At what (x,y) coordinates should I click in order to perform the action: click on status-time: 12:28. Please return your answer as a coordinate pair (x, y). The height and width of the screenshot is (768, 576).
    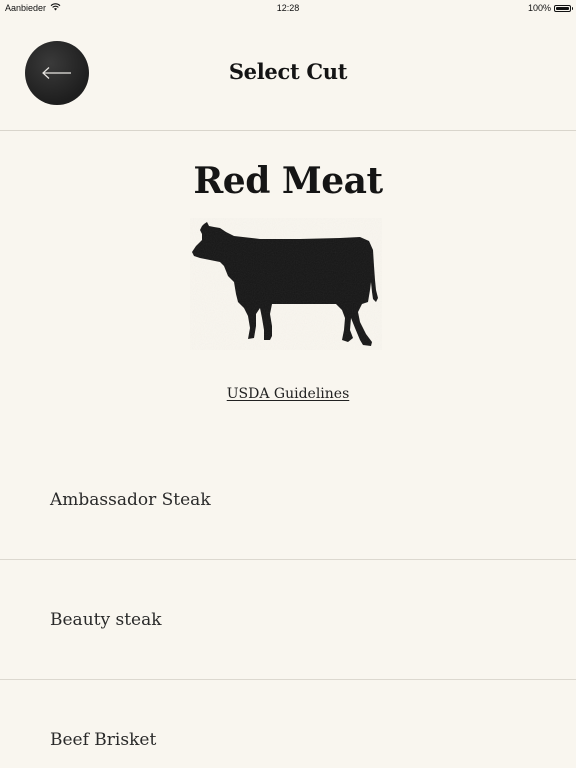
    Looking at the image, I should click on (288, 8).